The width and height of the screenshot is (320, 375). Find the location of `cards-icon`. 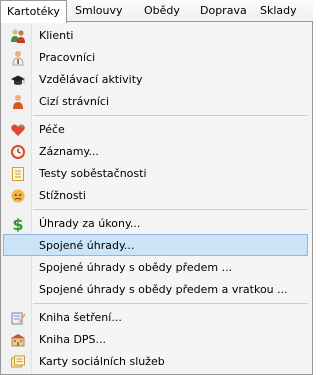

cards-icon is located at coordinates (18, 362).